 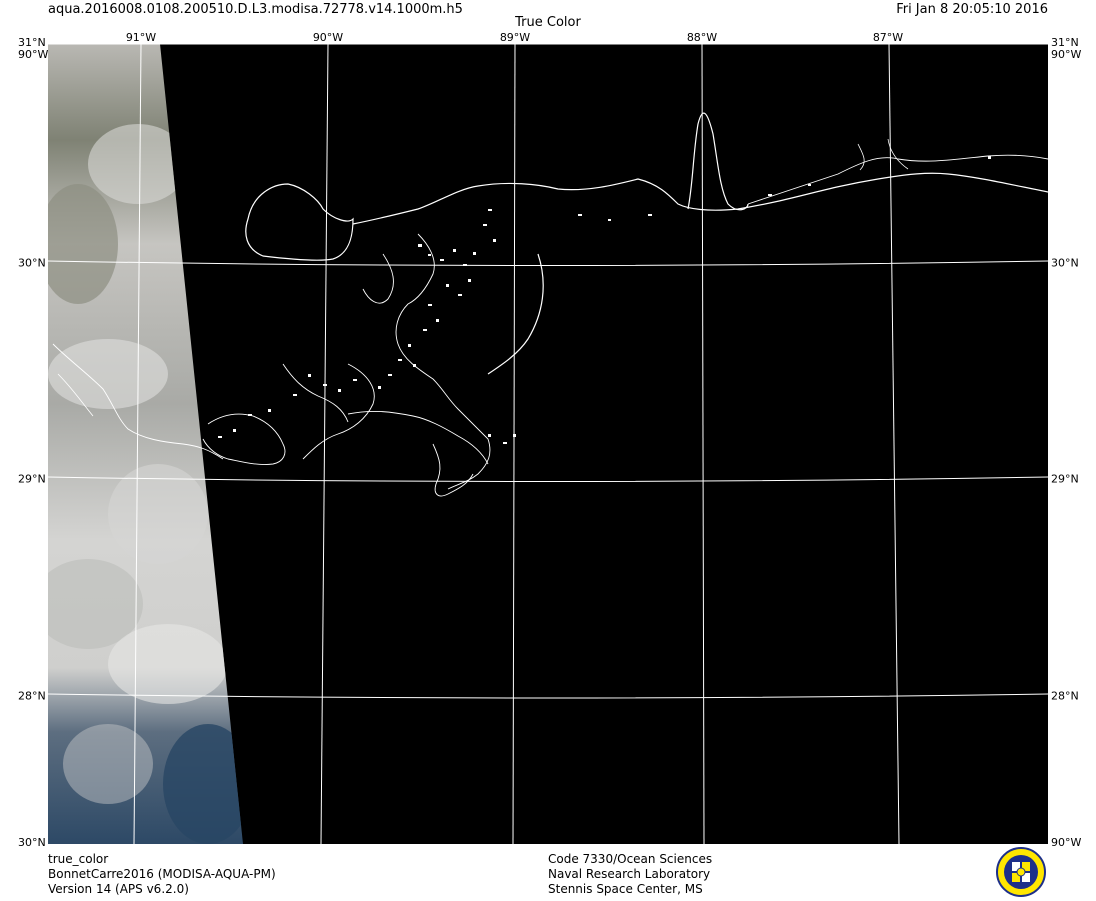 What do you see at coordinates (328, 37) in the screenshot?
I see `lon-label-90w: 90°W` at bounding box center [328, 37].